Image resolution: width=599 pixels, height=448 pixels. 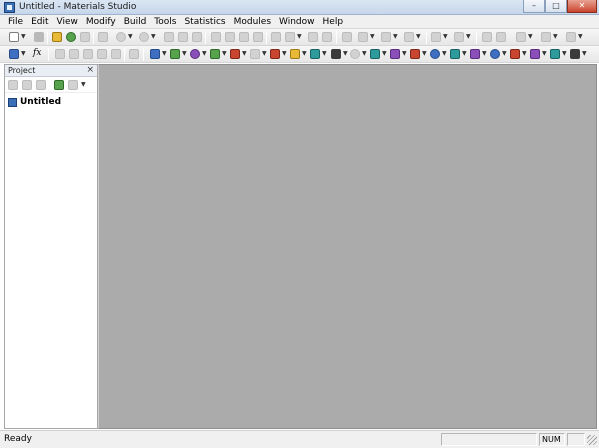 What do you see at coordinates (224, 53) in the screenshot?
I see `conformers-dropdown-arrow-icon: ▼` at bounding box center [224, 53].